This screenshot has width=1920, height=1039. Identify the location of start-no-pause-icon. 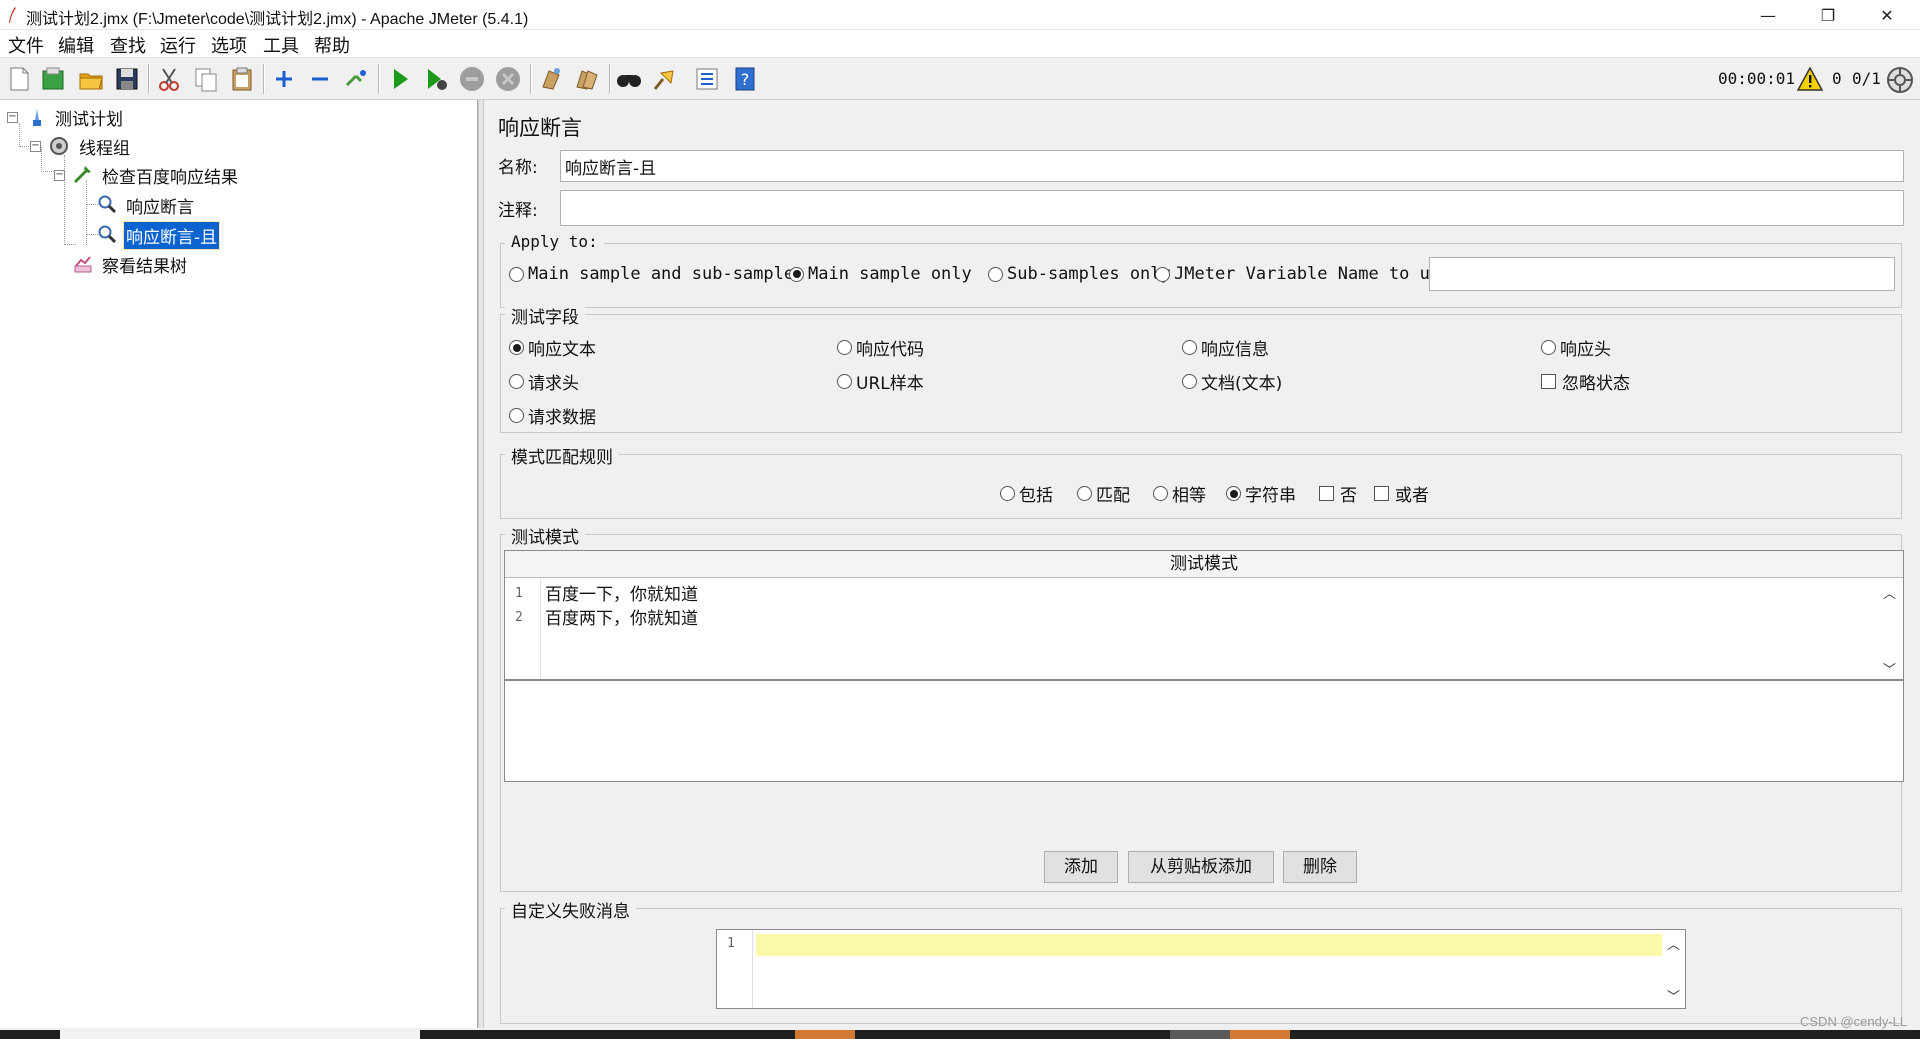
(436, 79).